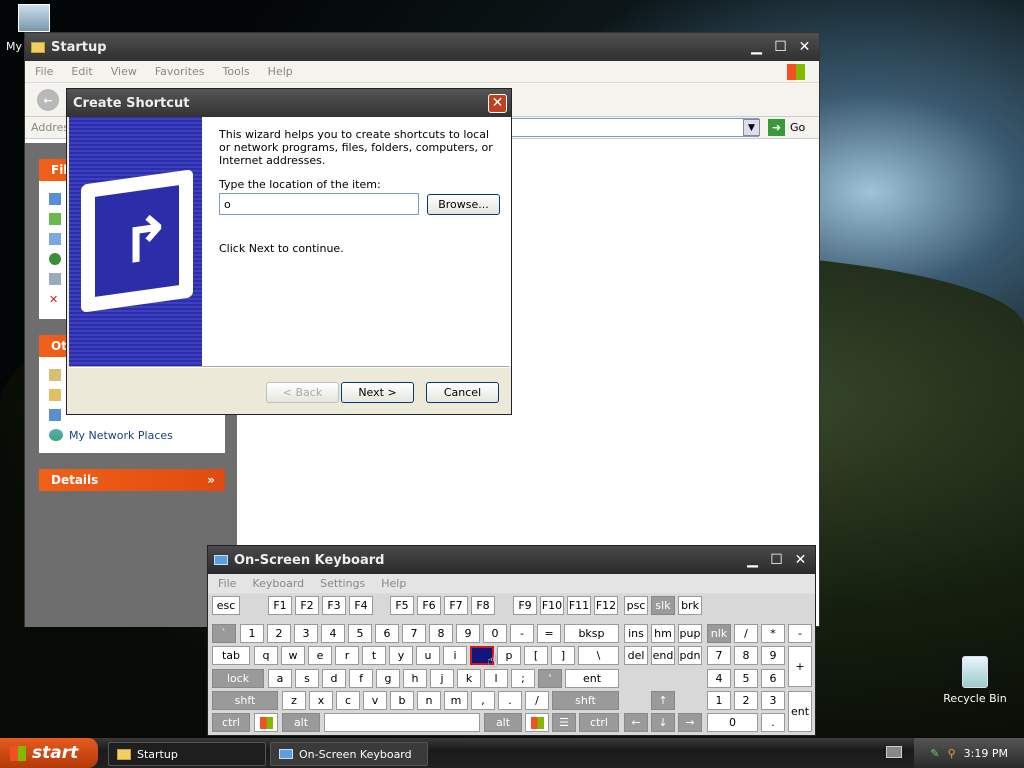 This screenshot has width=1024, height=768. Describe the element at coordinates (746, 678) in the screenshot. I see `key-num-5: 5` at that location.